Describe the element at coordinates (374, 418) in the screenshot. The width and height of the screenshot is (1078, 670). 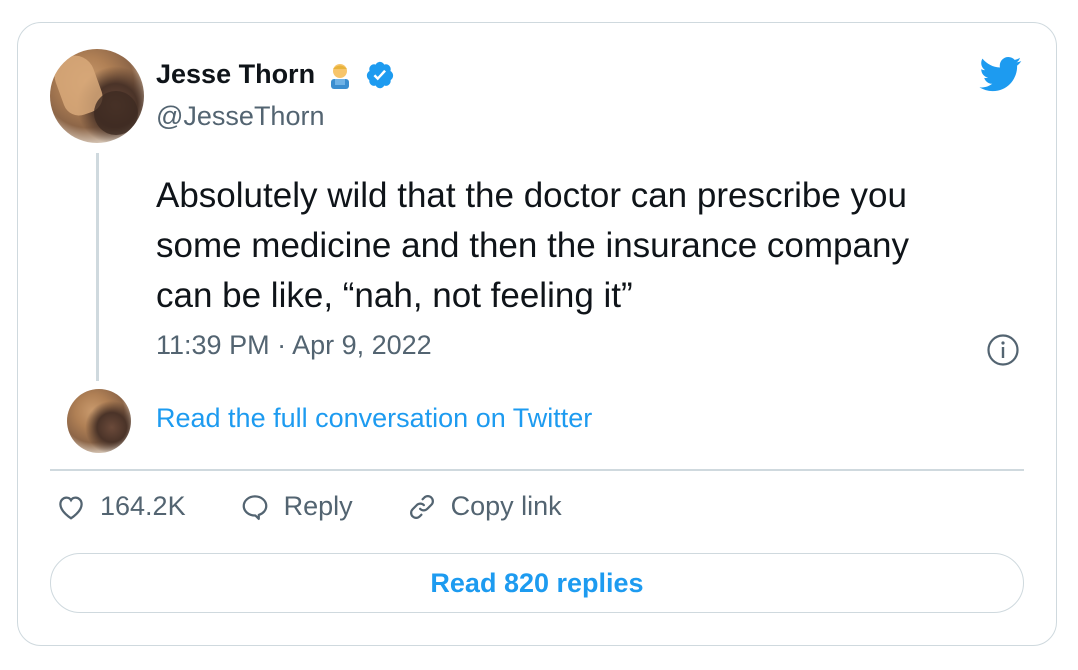
I see `read-full-conversation-link: Read the full conversation on Twitter` at that location.